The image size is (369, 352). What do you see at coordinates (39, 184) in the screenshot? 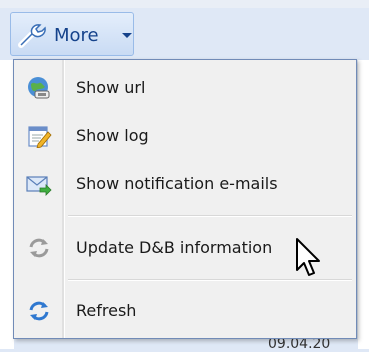
I see `email-arrow-icon` at bounding box center [39, 184].